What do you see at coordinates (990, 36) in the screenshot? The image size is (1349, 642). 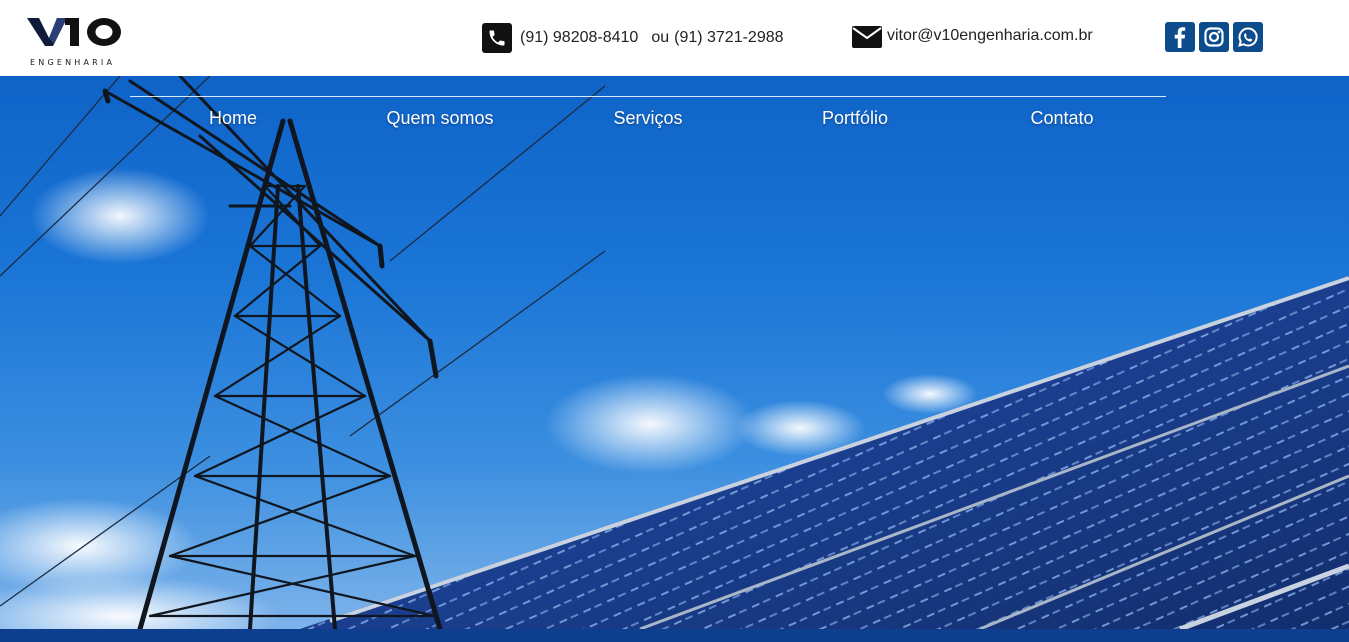 I see `email-link: vitor@v10engenharia.com.br` at bounding box center [990, 36].